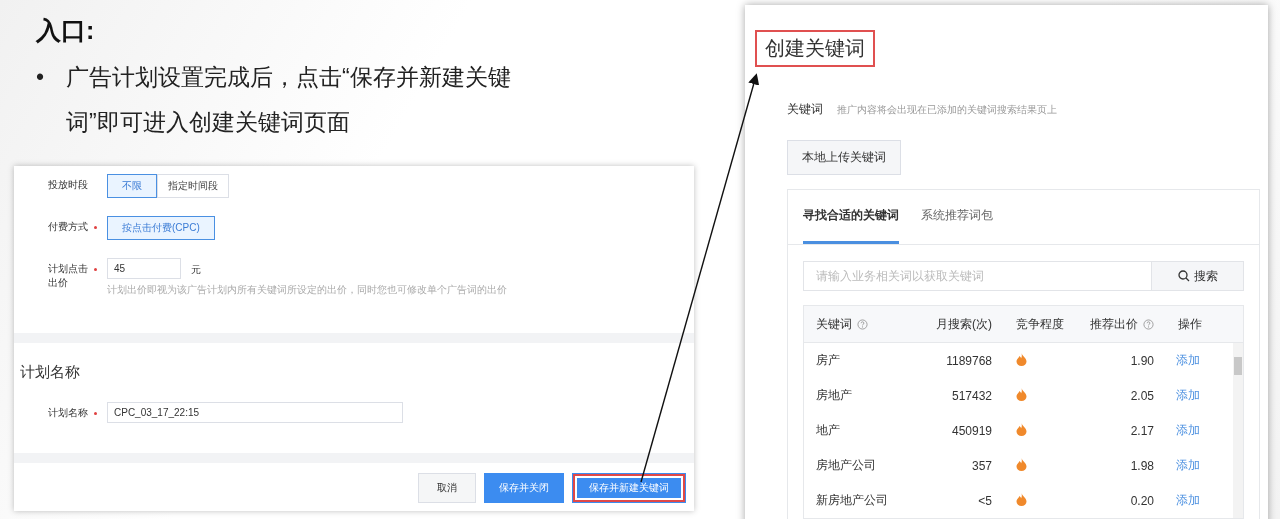 This screenshot has height=519, width=1280. I want to click on column-header: 竞争程度, so click(1040, 324).